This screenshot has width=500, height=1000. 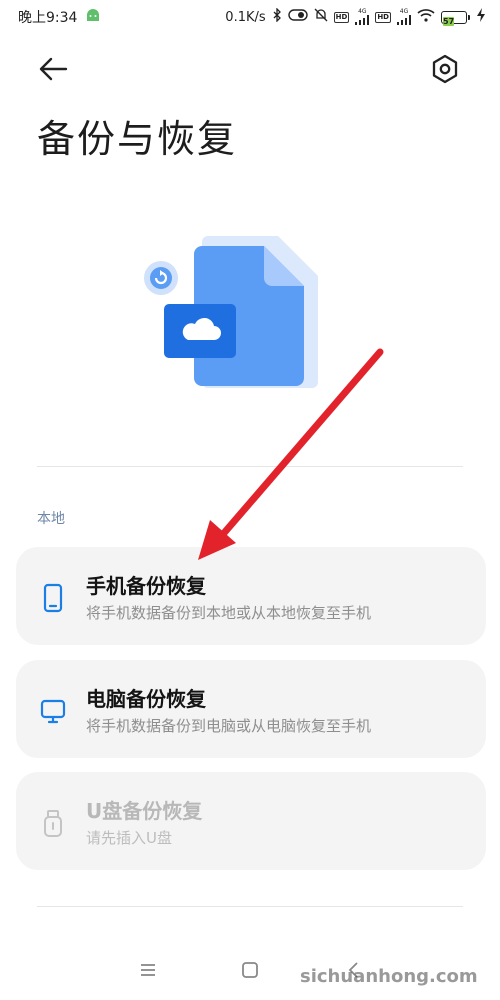 I want to click on card-title: U盘备份恢复, so click(x=144, y=811).